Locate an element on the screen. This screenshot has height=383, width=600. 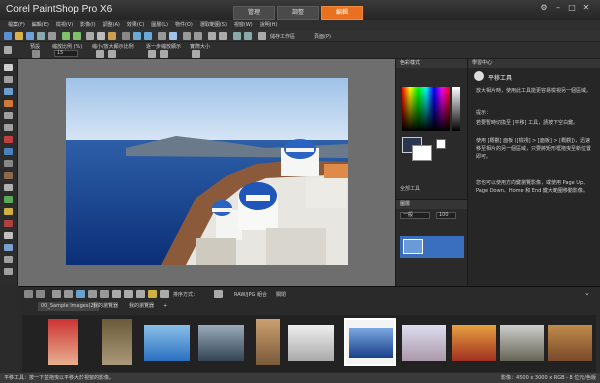
pick-tool-icon is located at coordinates (8, 79).